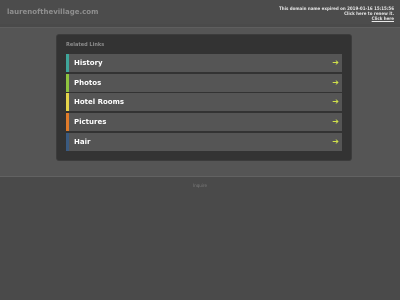 The width and height of the screenshot is (400, 300). What do you see at coordinates (204, 82) in the screenshot?
I see `link-photos: Photos ➔` at bounding box center [204, 82].